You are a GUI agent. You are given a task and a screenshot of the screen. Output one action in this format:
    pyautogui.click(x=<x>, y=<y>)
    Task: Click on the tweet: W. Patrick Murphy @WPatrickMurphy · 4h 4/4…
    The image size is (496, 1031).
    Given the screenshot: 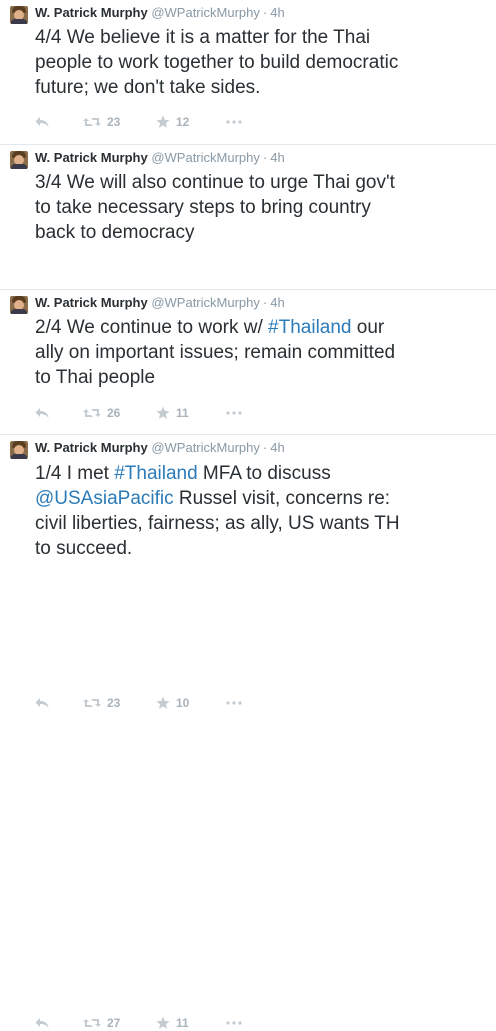 What is the action you would take?
    pyautogui.click(x=248, y=72)
    